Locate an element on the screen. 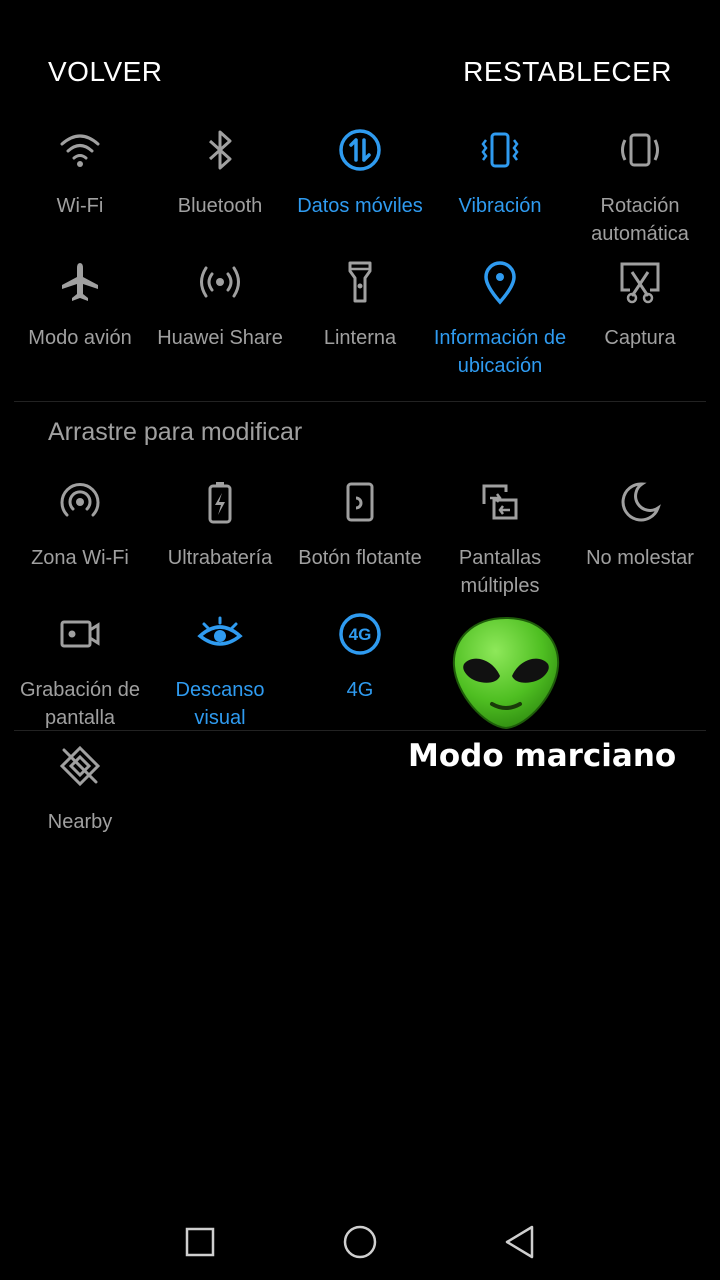 This screenshot has height=1280, width=720. location-icon is located at coordinates (500, 282).